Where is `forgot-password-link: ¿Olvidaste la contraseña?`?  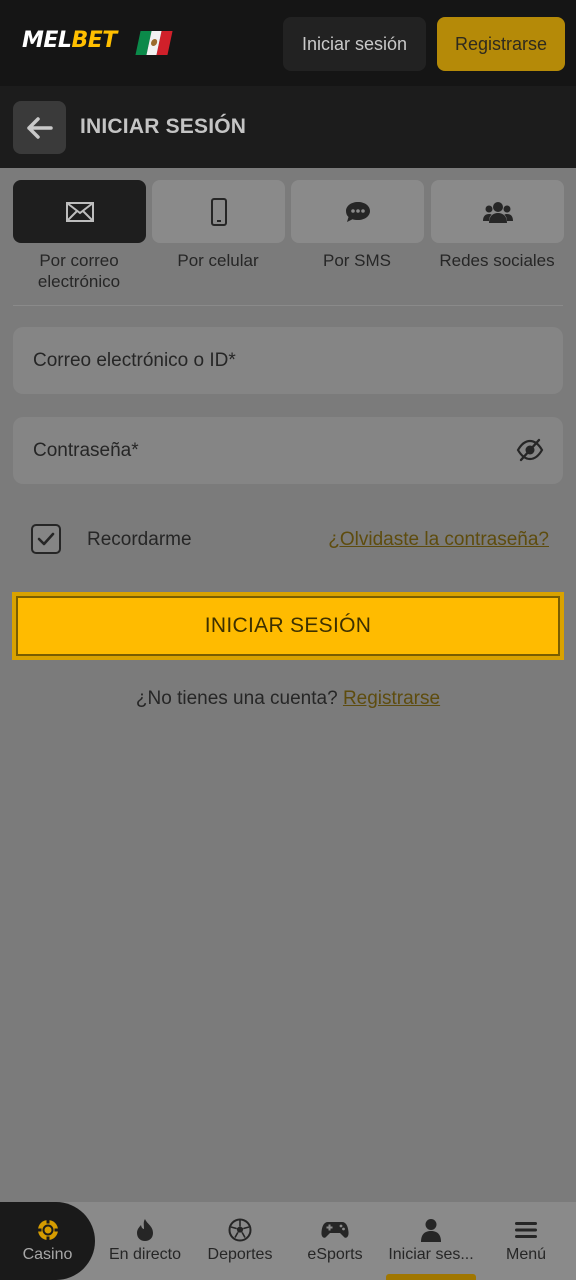
forgot-password-link: ¿Olvidaste la contraseña? is located at coordinates (438, 540).